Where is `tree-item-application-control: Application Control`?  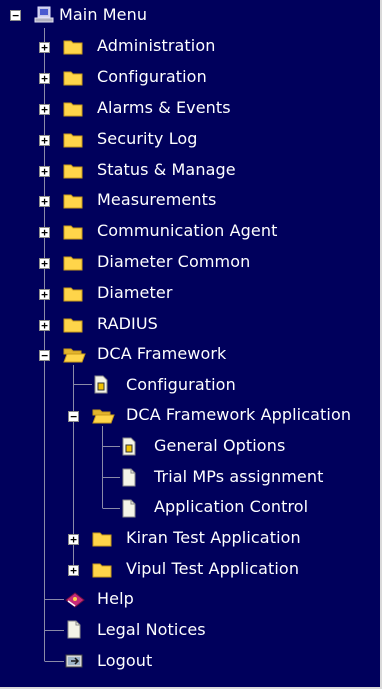
tree-item-application-control: Application Control is located at coordinates (231, 507).